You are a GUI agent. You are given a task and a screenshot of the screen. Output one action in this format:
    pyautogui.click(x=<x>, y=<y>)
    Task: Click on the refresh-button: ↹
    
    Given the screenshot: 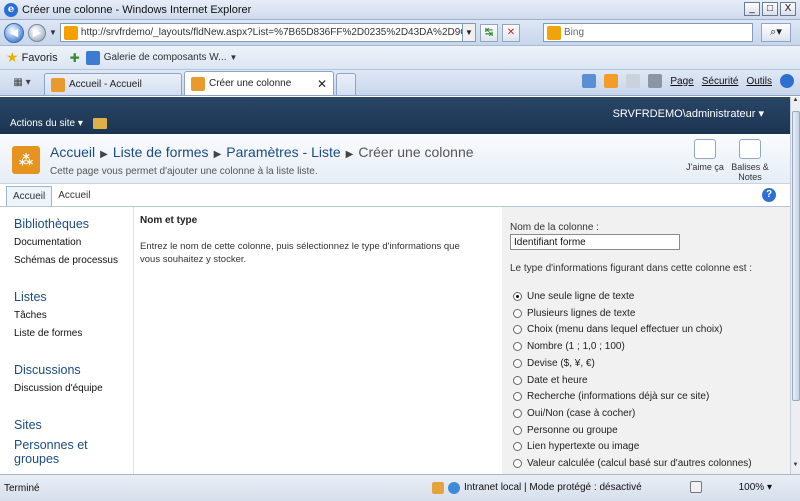 What is the action you would take?
    pyautogui.click(x=488, y=32)
    